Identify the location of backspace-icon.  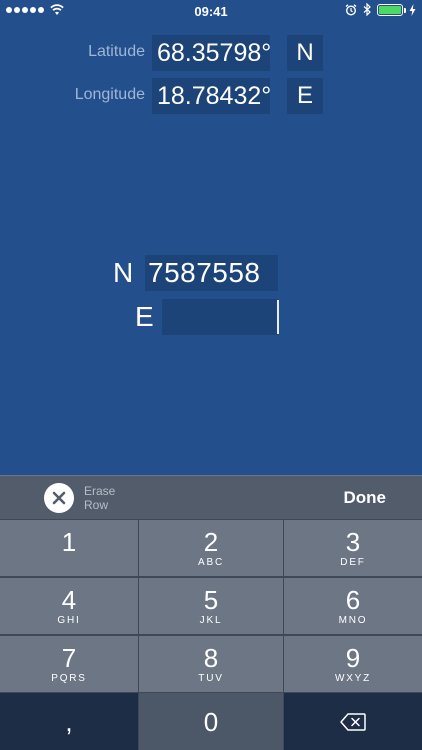
(353, 721).